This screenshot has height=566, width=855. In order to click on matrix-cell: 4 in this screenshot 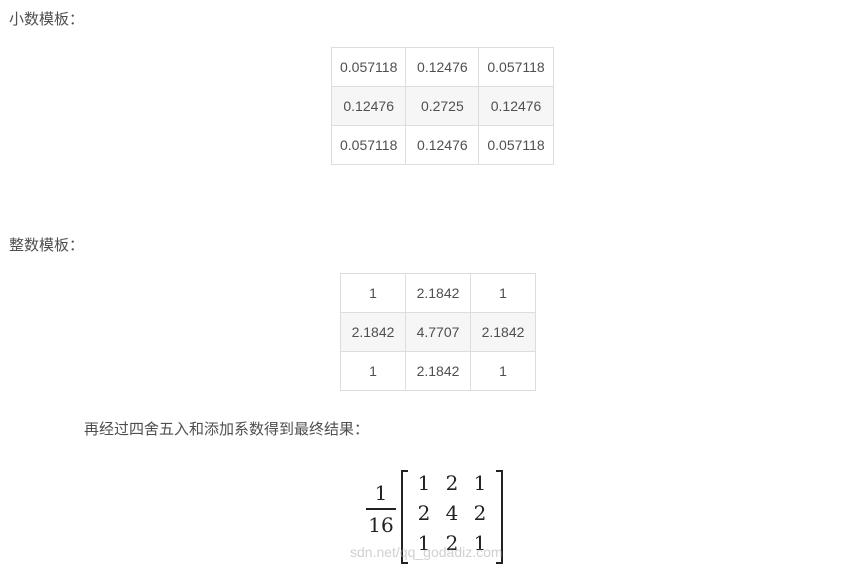, I will do `click(452, 513)`.